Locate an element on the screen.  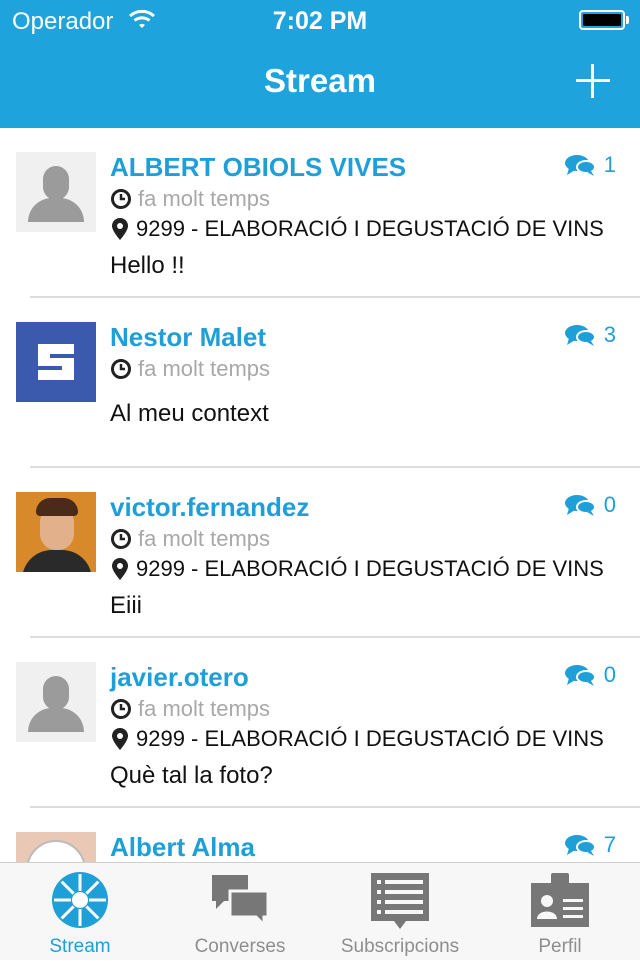
tab-perfil: Perfil is located at coordinates (560, 912).